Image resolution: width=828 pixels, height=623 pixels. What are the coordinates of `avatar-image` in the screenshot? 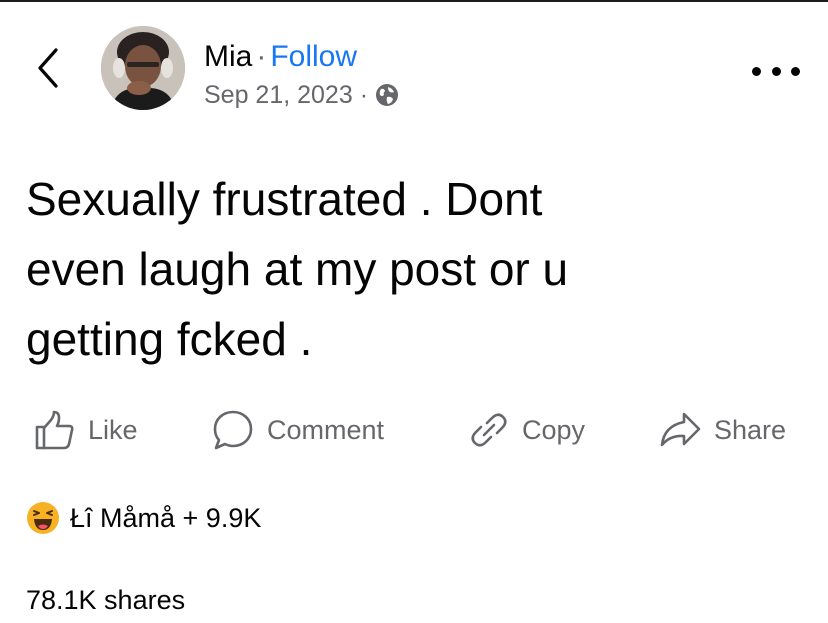 It's located at (143, 68).